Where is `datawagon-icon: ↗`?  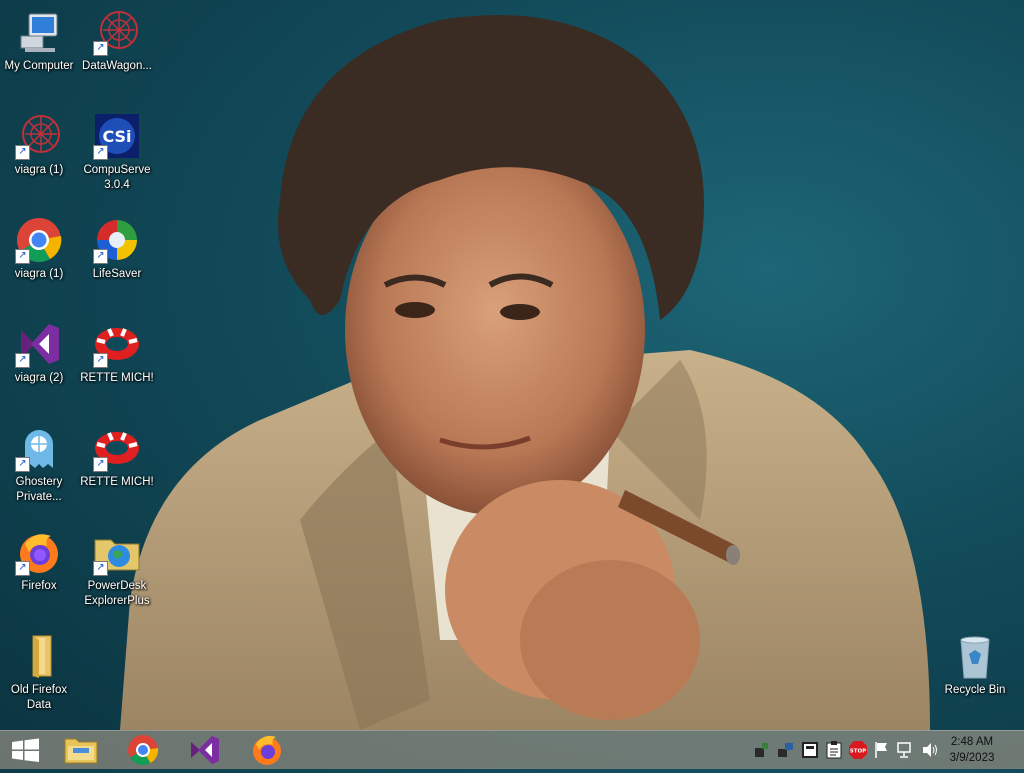
datawagon-icon: ↗ is located at coordinates (117, 32).